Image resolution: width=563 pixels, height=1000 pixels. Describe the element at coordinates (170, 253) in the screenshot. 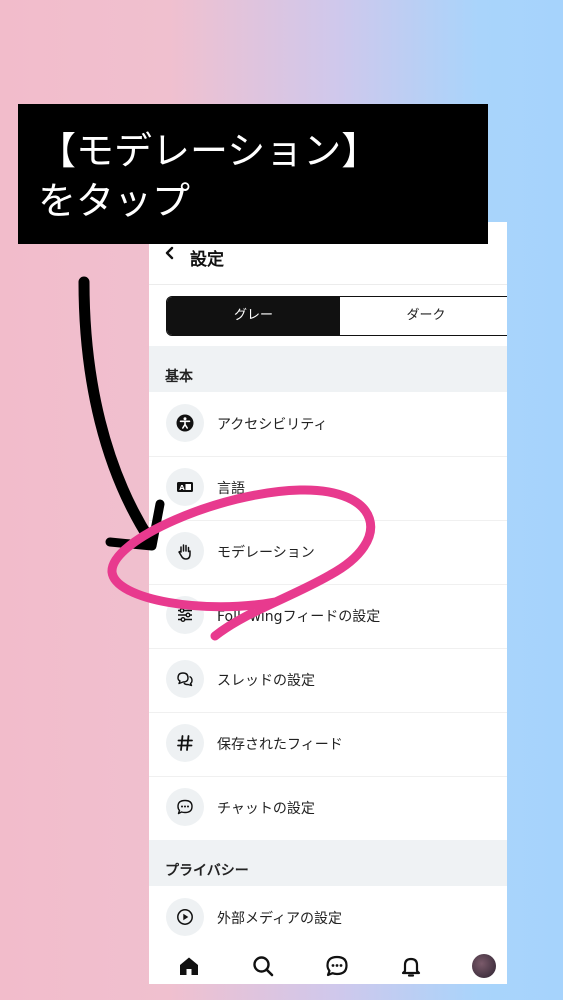

I see `chevron-left-icon` at that location.